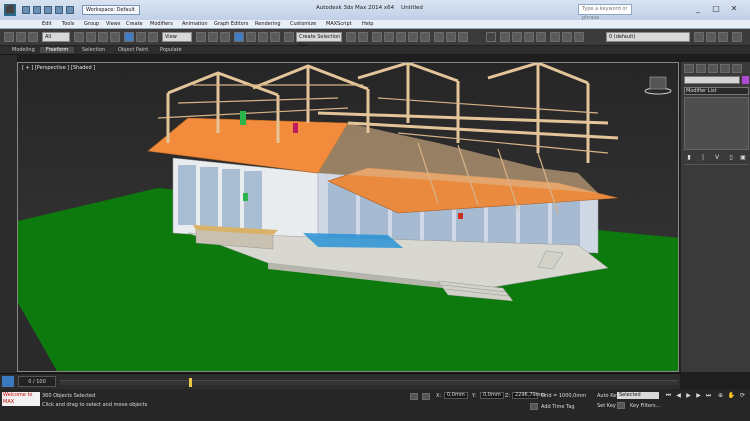 The image size is (750, 421). Describe the element at coordinates (377, 37) in the screenshot. I see `layer-manager-icon` at that location.